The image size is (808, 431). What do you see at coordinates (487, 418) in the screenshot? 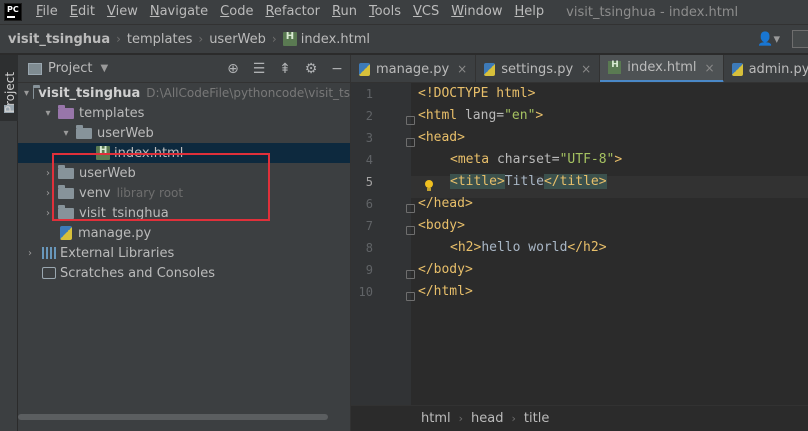
I see `breadcrumb-head: head` at bounding box center [487, 418].